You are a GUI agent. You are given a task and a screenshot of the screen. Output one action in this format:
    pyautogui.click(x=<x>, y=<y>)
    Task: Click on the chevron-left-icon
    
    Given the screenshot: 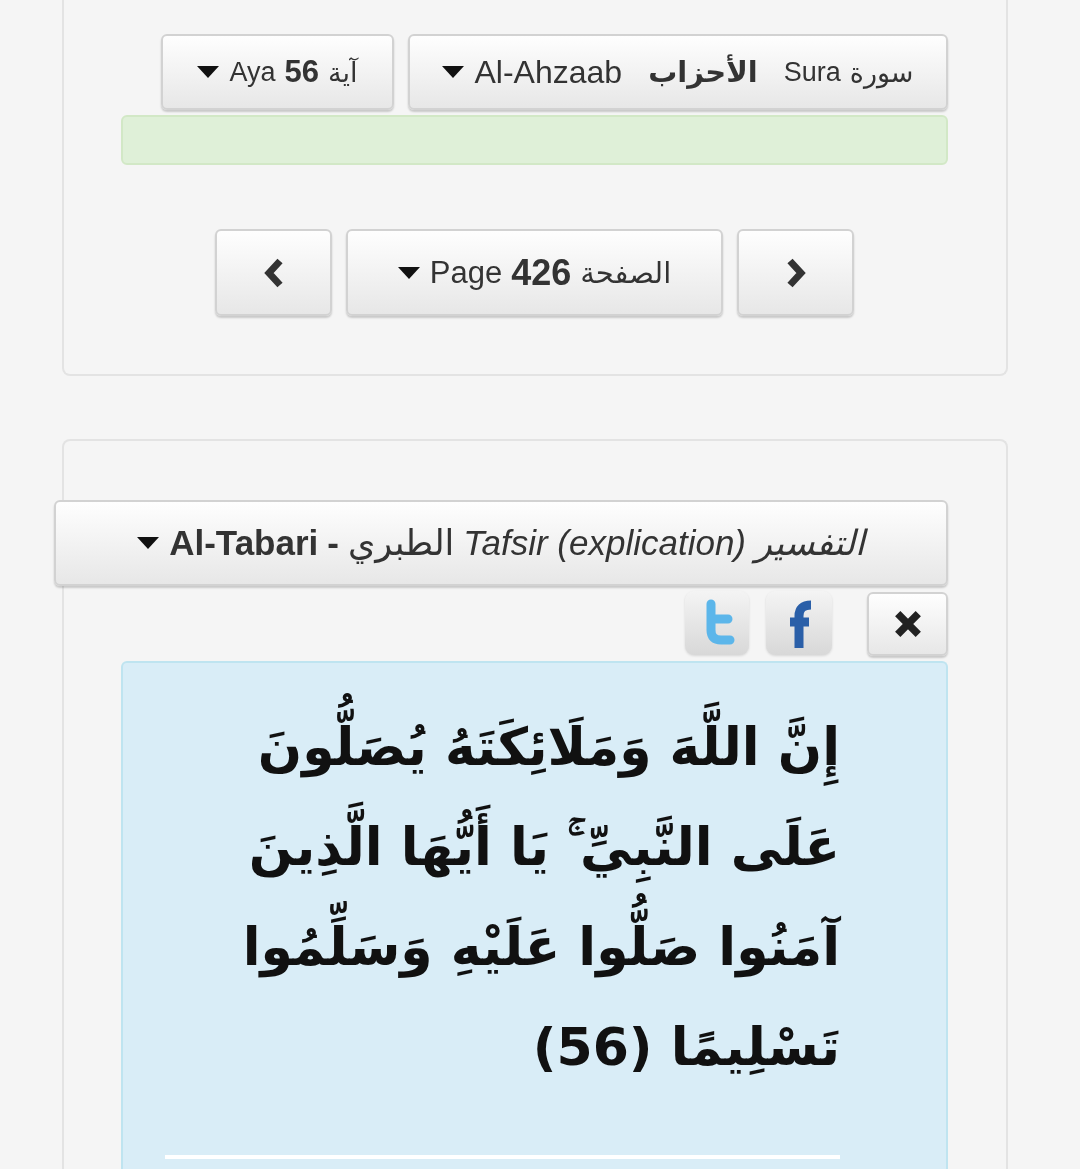 What is the action you would take?
    pyautogui.click(x=273, y=272)
    